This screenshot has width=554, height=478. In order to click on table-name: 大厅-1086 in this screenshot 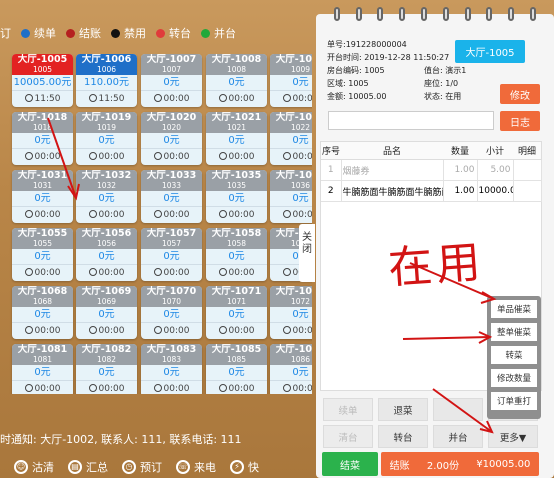, I will do `click(293, 349)`.